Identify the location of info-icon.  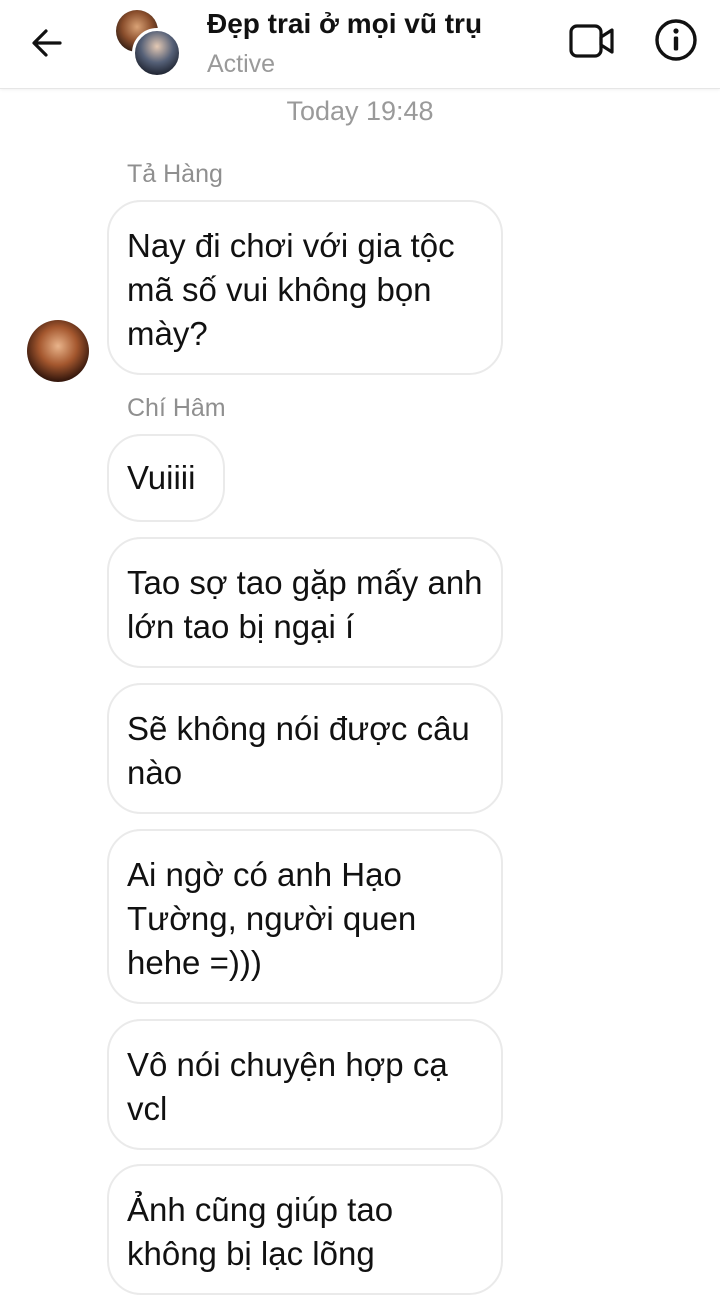
(676, 40).